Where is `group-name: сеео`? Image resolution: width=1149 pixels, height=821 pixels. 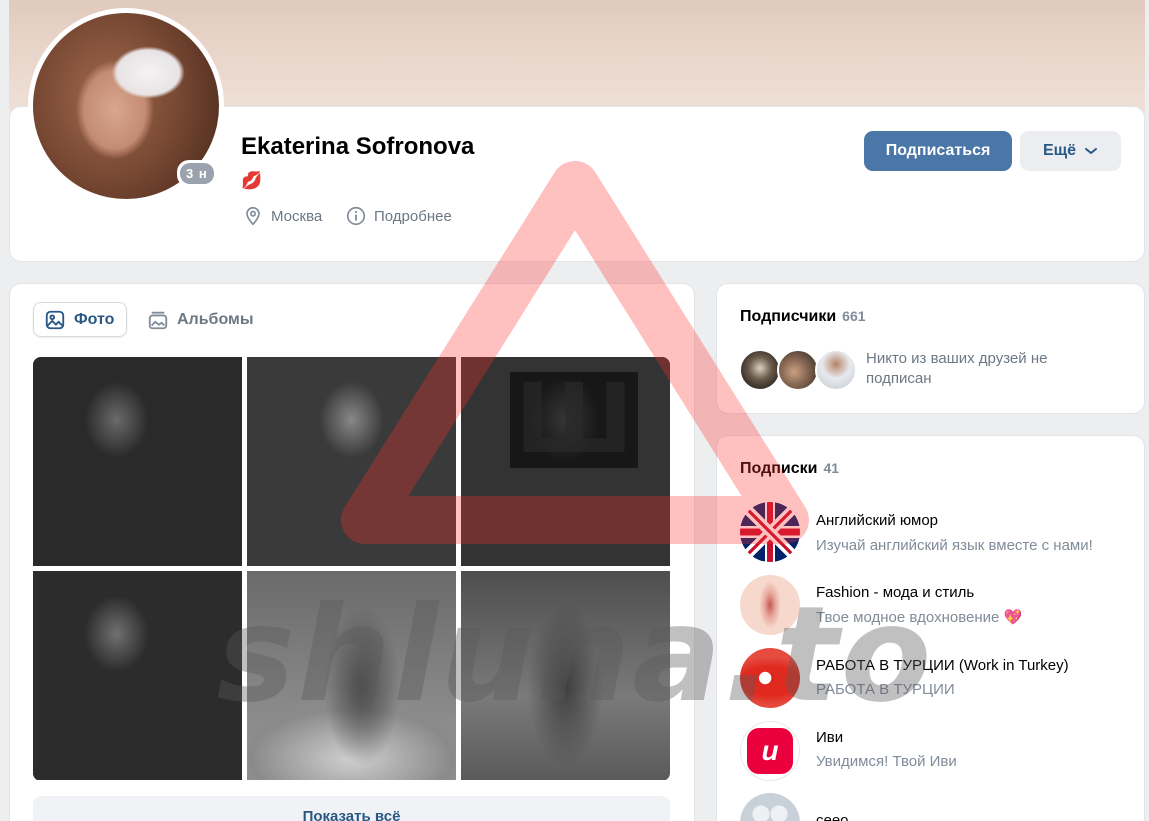
group-name: сеео is located at coordinates (832, 816).